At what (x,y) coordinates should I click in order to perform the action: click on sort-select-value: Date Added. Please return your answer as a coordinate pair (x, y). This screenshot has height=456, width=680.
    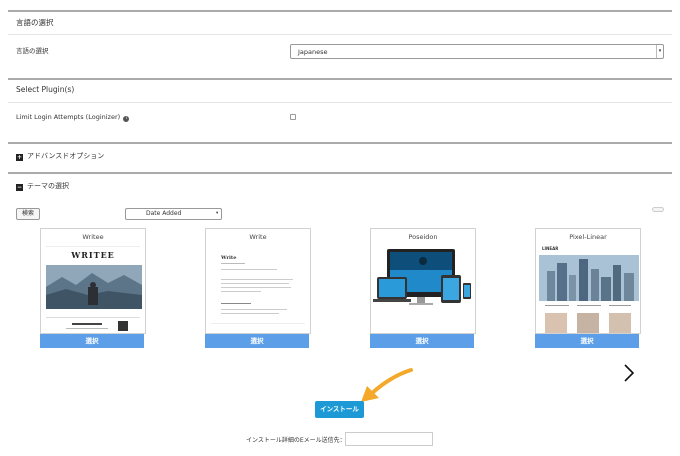
    Looking at the image, I should click on (164, 213).